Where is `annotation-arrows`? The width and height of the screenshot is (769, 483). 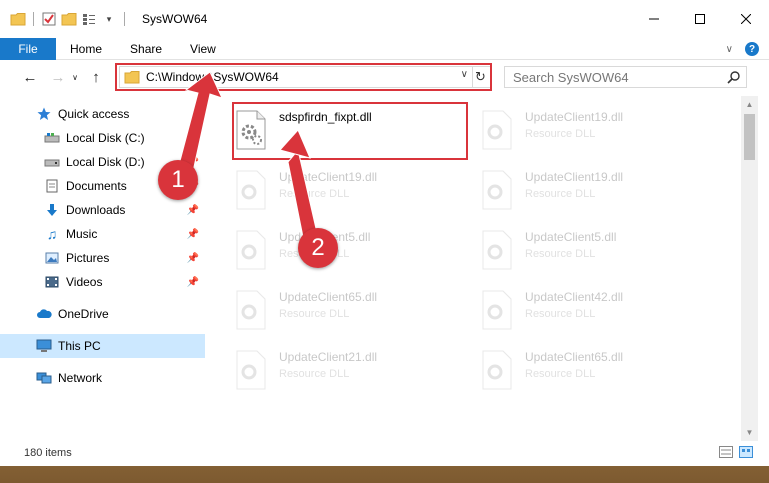
annotation-arrows is located at coordinates (248, 162).